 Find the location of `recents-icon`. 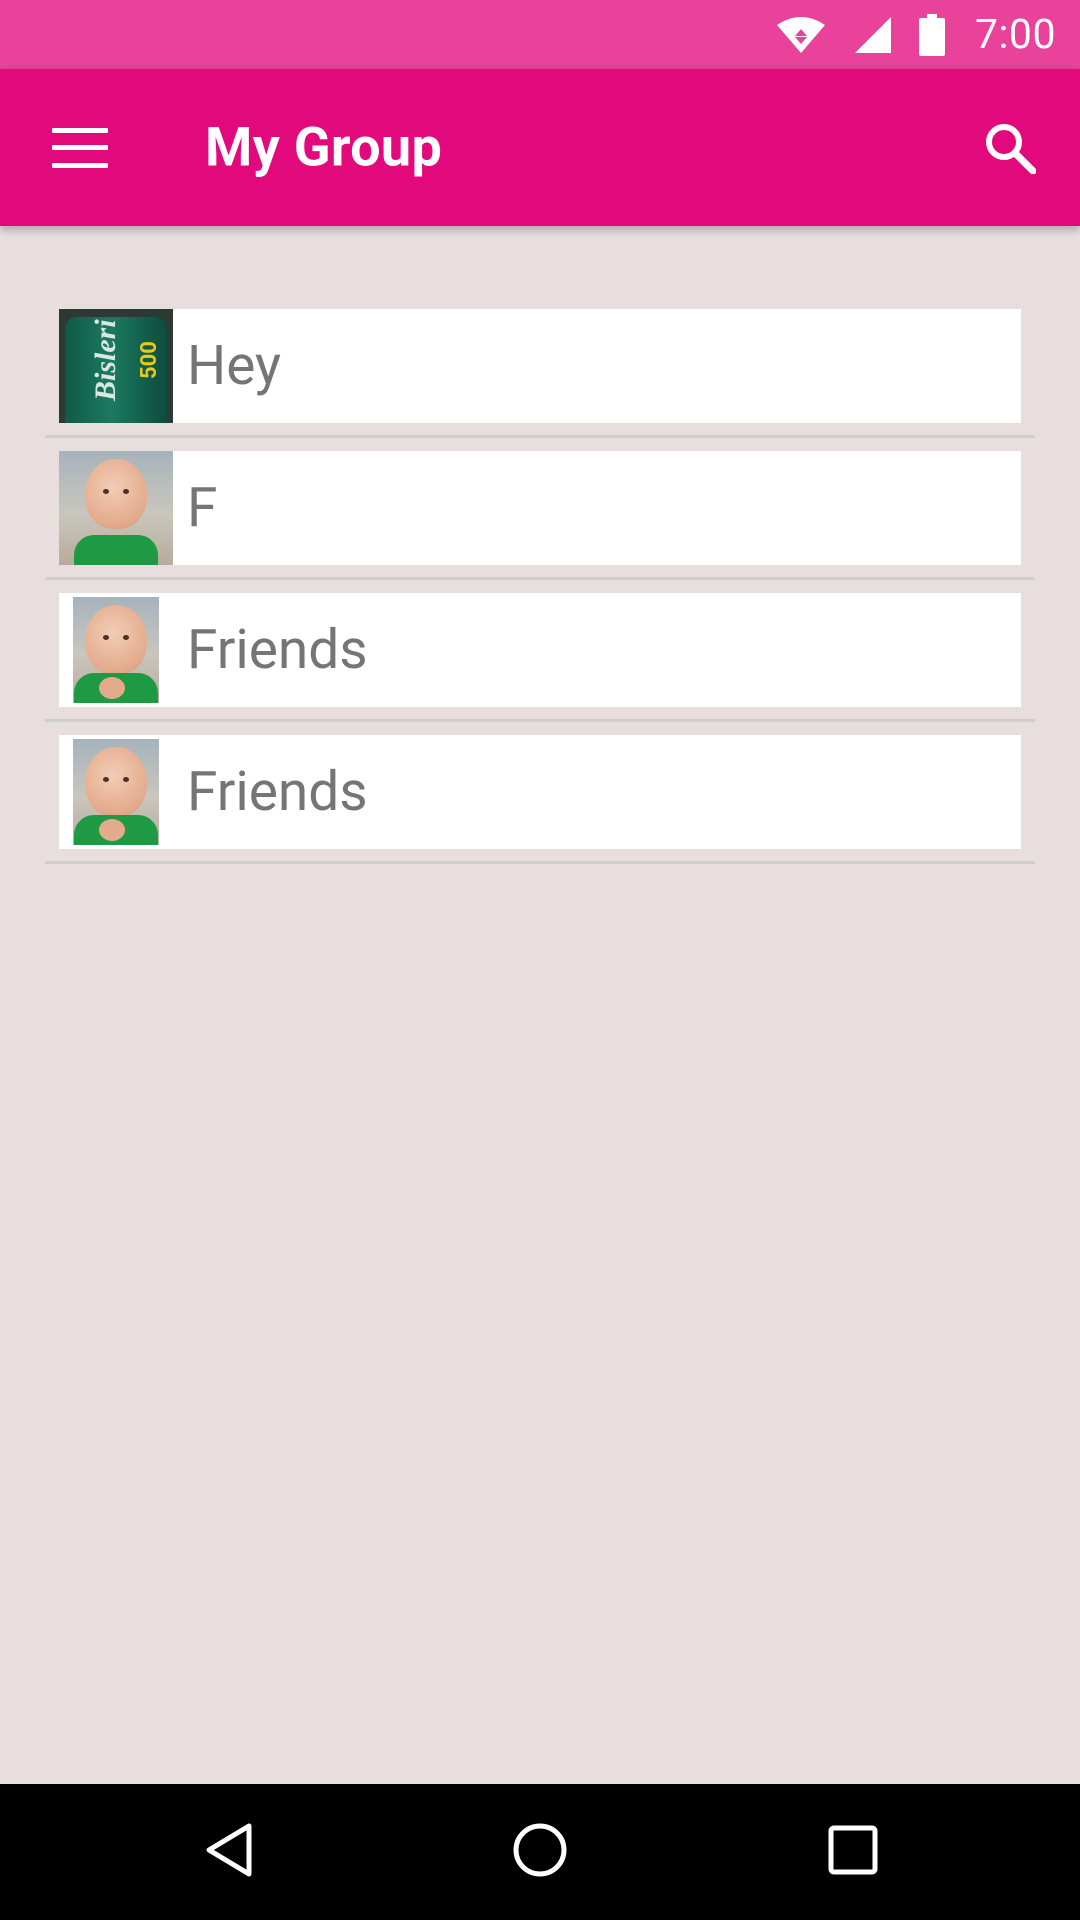

recents-icon is located at coordinates (853, 1852).